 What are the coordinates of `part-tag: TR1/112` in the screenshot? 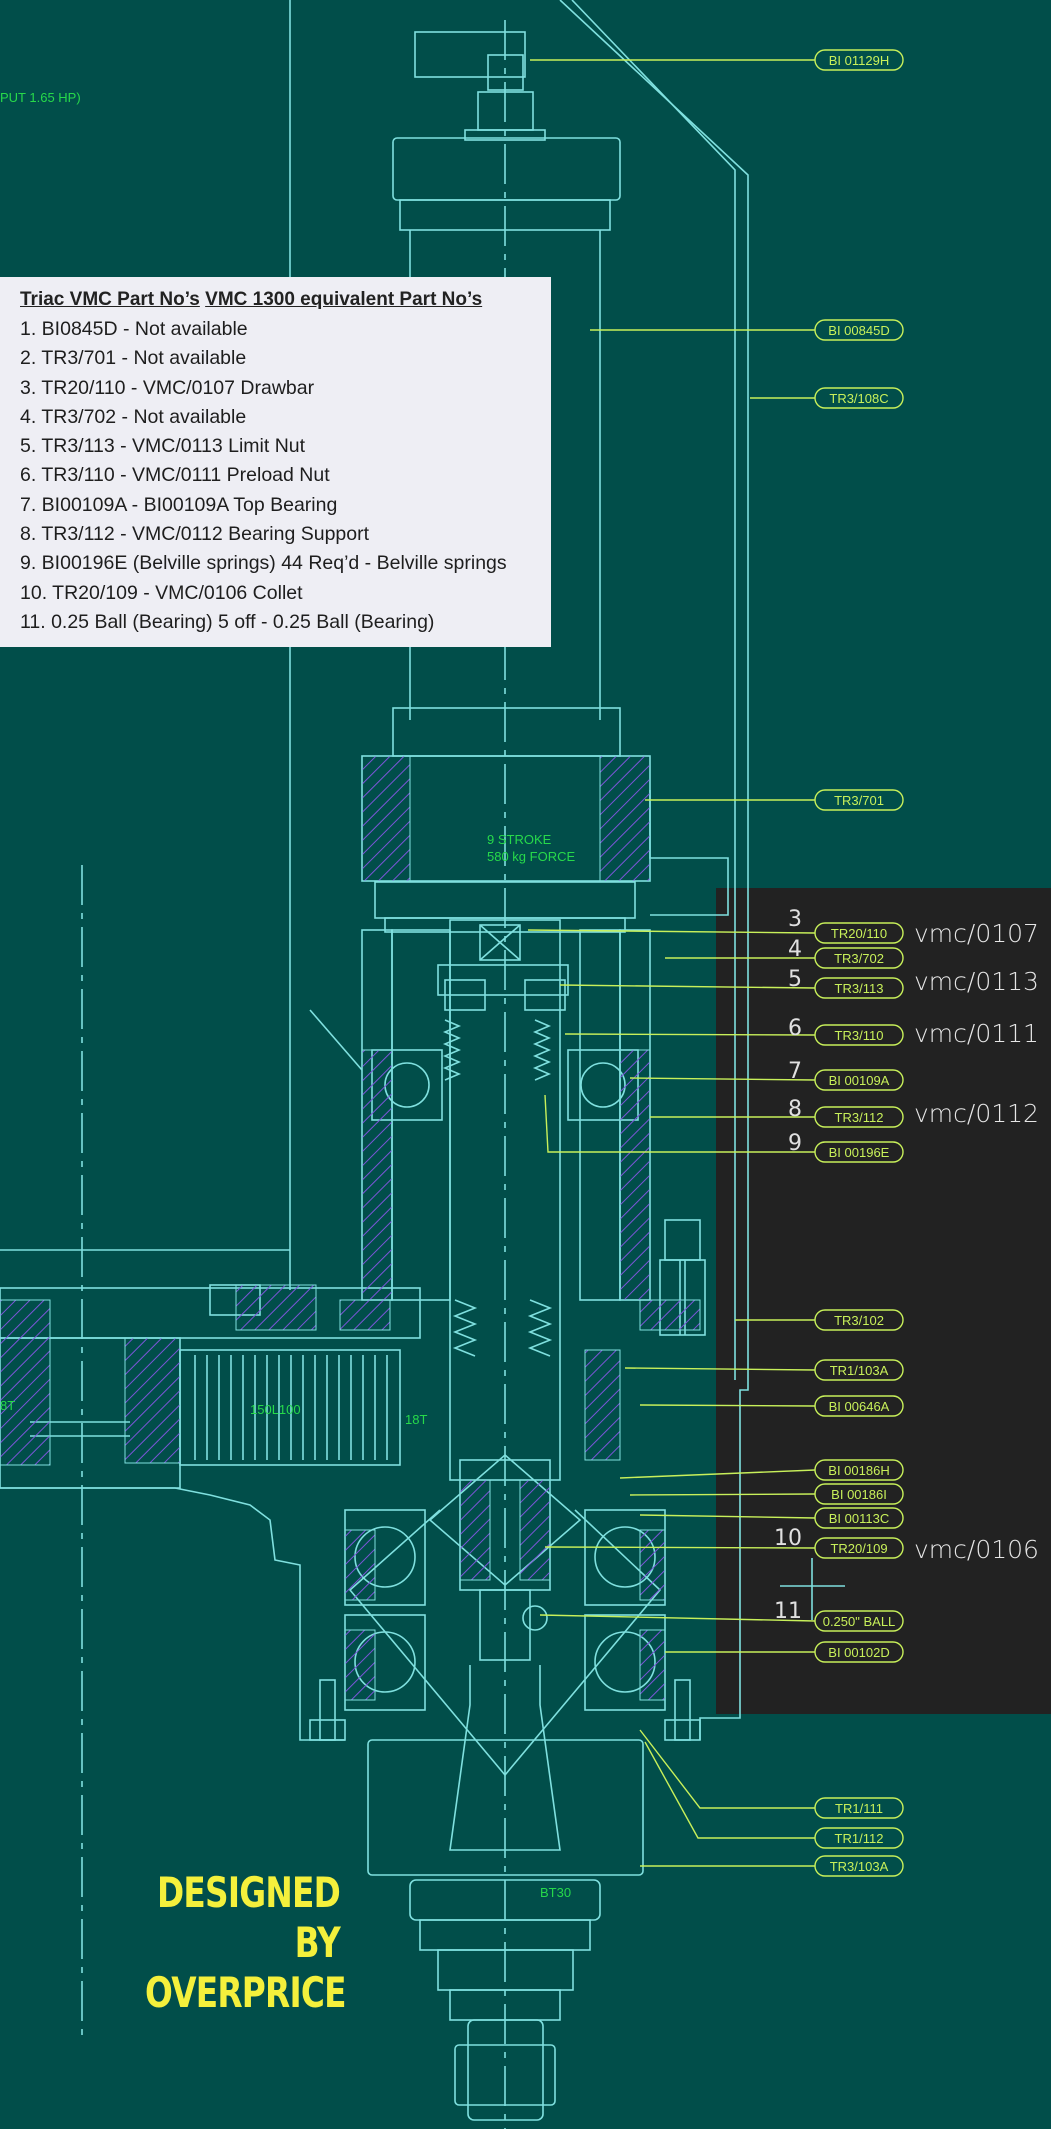 It's located at (859, 1838).